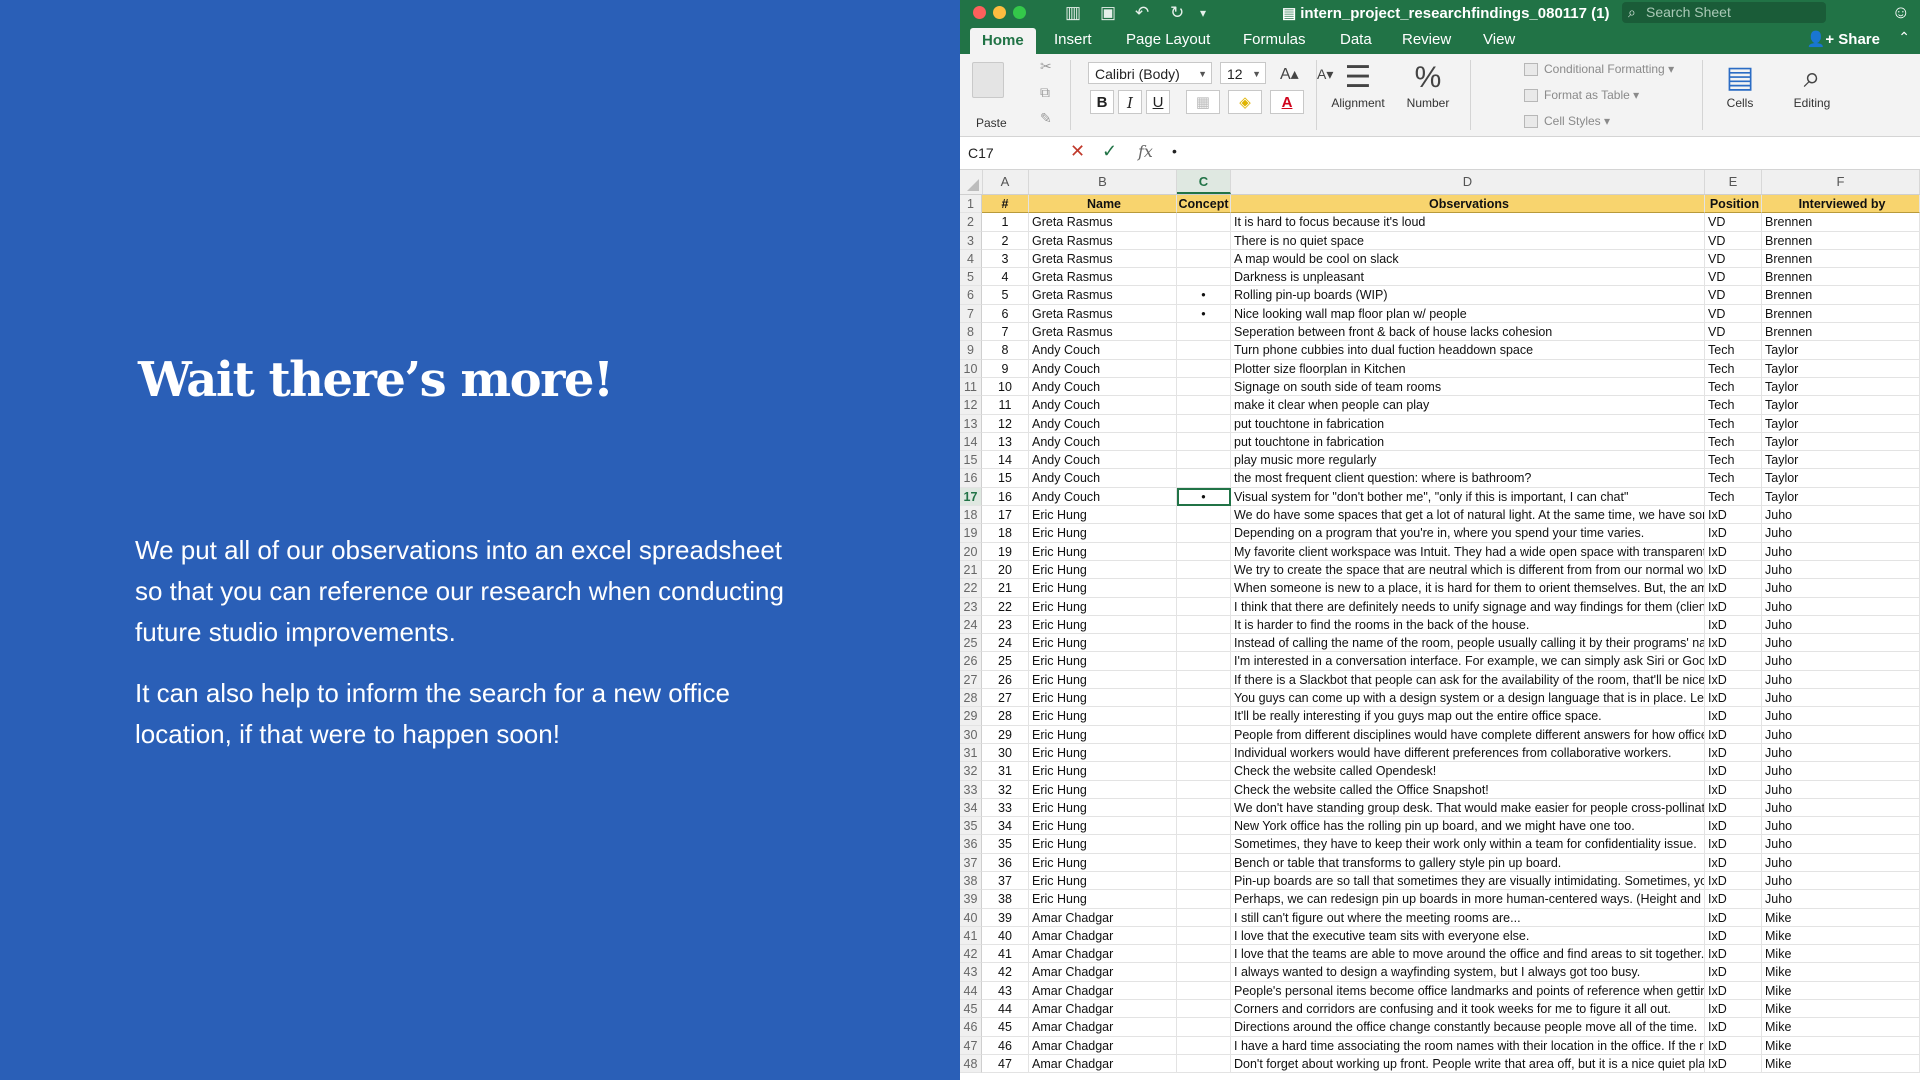 Image resolution: width=1920 pixels, height=1080 pixels. What do you see at coordinates (1733, 405) in the screenshot?
I see `table-cell: Tech` at bounding box center [1733, 405].